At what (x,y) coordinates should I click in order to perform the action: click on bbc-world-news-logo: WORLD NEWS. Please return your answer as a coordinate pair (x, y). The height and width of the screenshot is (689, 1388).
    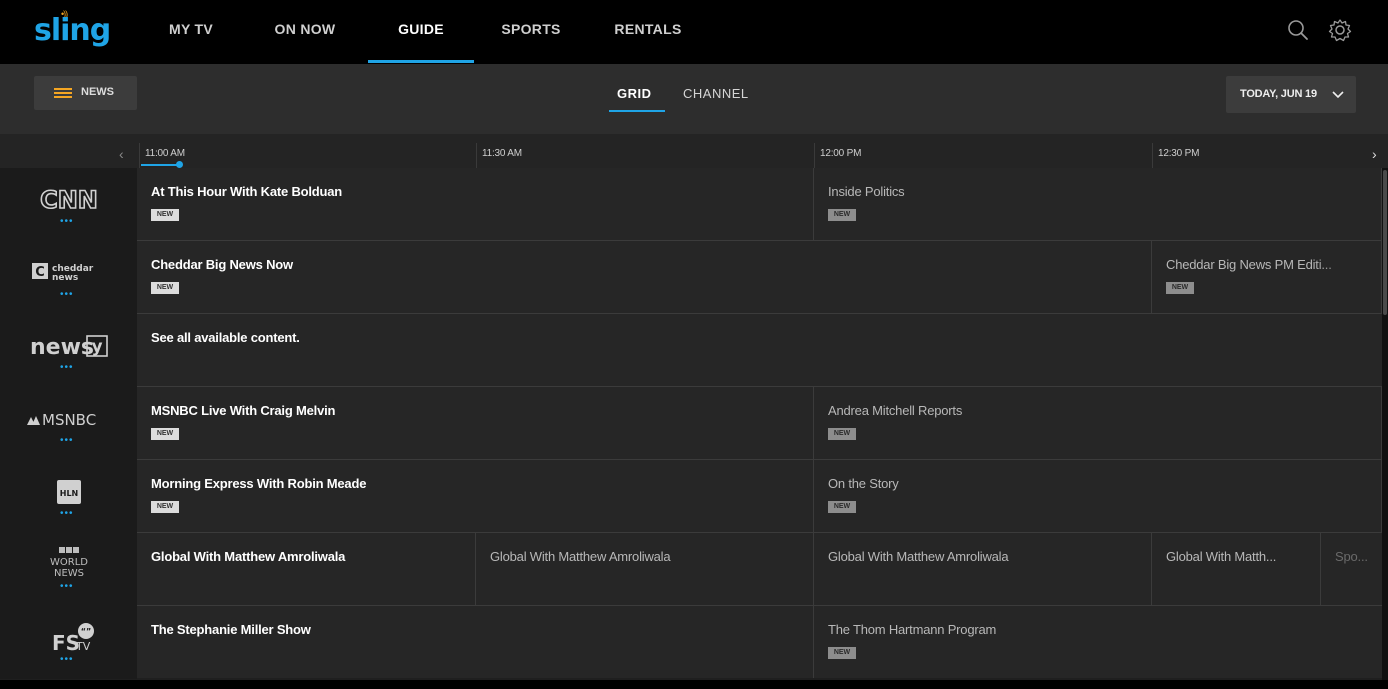
    Looking at the image, I should click on (69, 563).